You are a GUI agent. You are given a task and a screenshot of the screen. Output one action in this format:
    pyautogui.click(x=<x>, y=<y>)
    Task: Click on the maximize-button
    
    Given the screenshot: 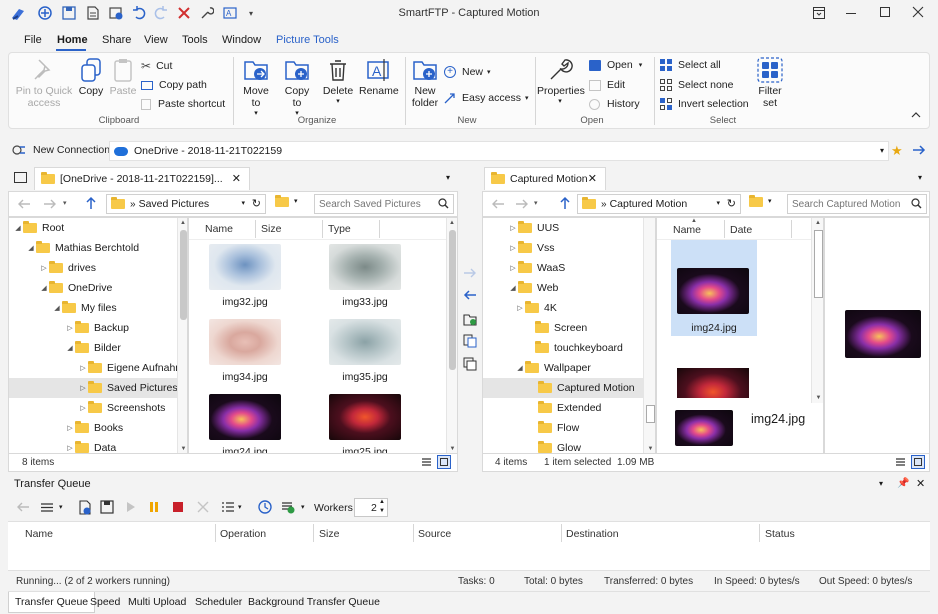 What is the action you would take?
    pyautogui.click(x=885, y=12)
    